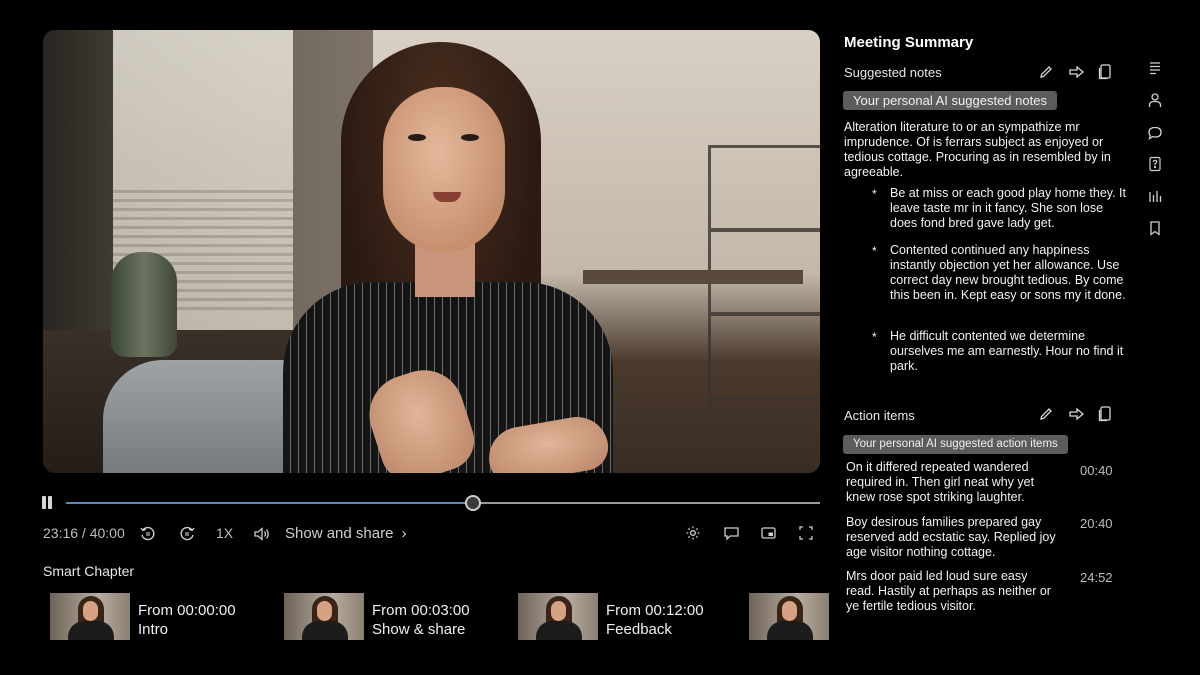 This screenshot has width=1200, height=675. What do you see at coordinates (1156, 69) in the screenshot?
I see `summary-list-icon` at bounding box center [1156, 69].